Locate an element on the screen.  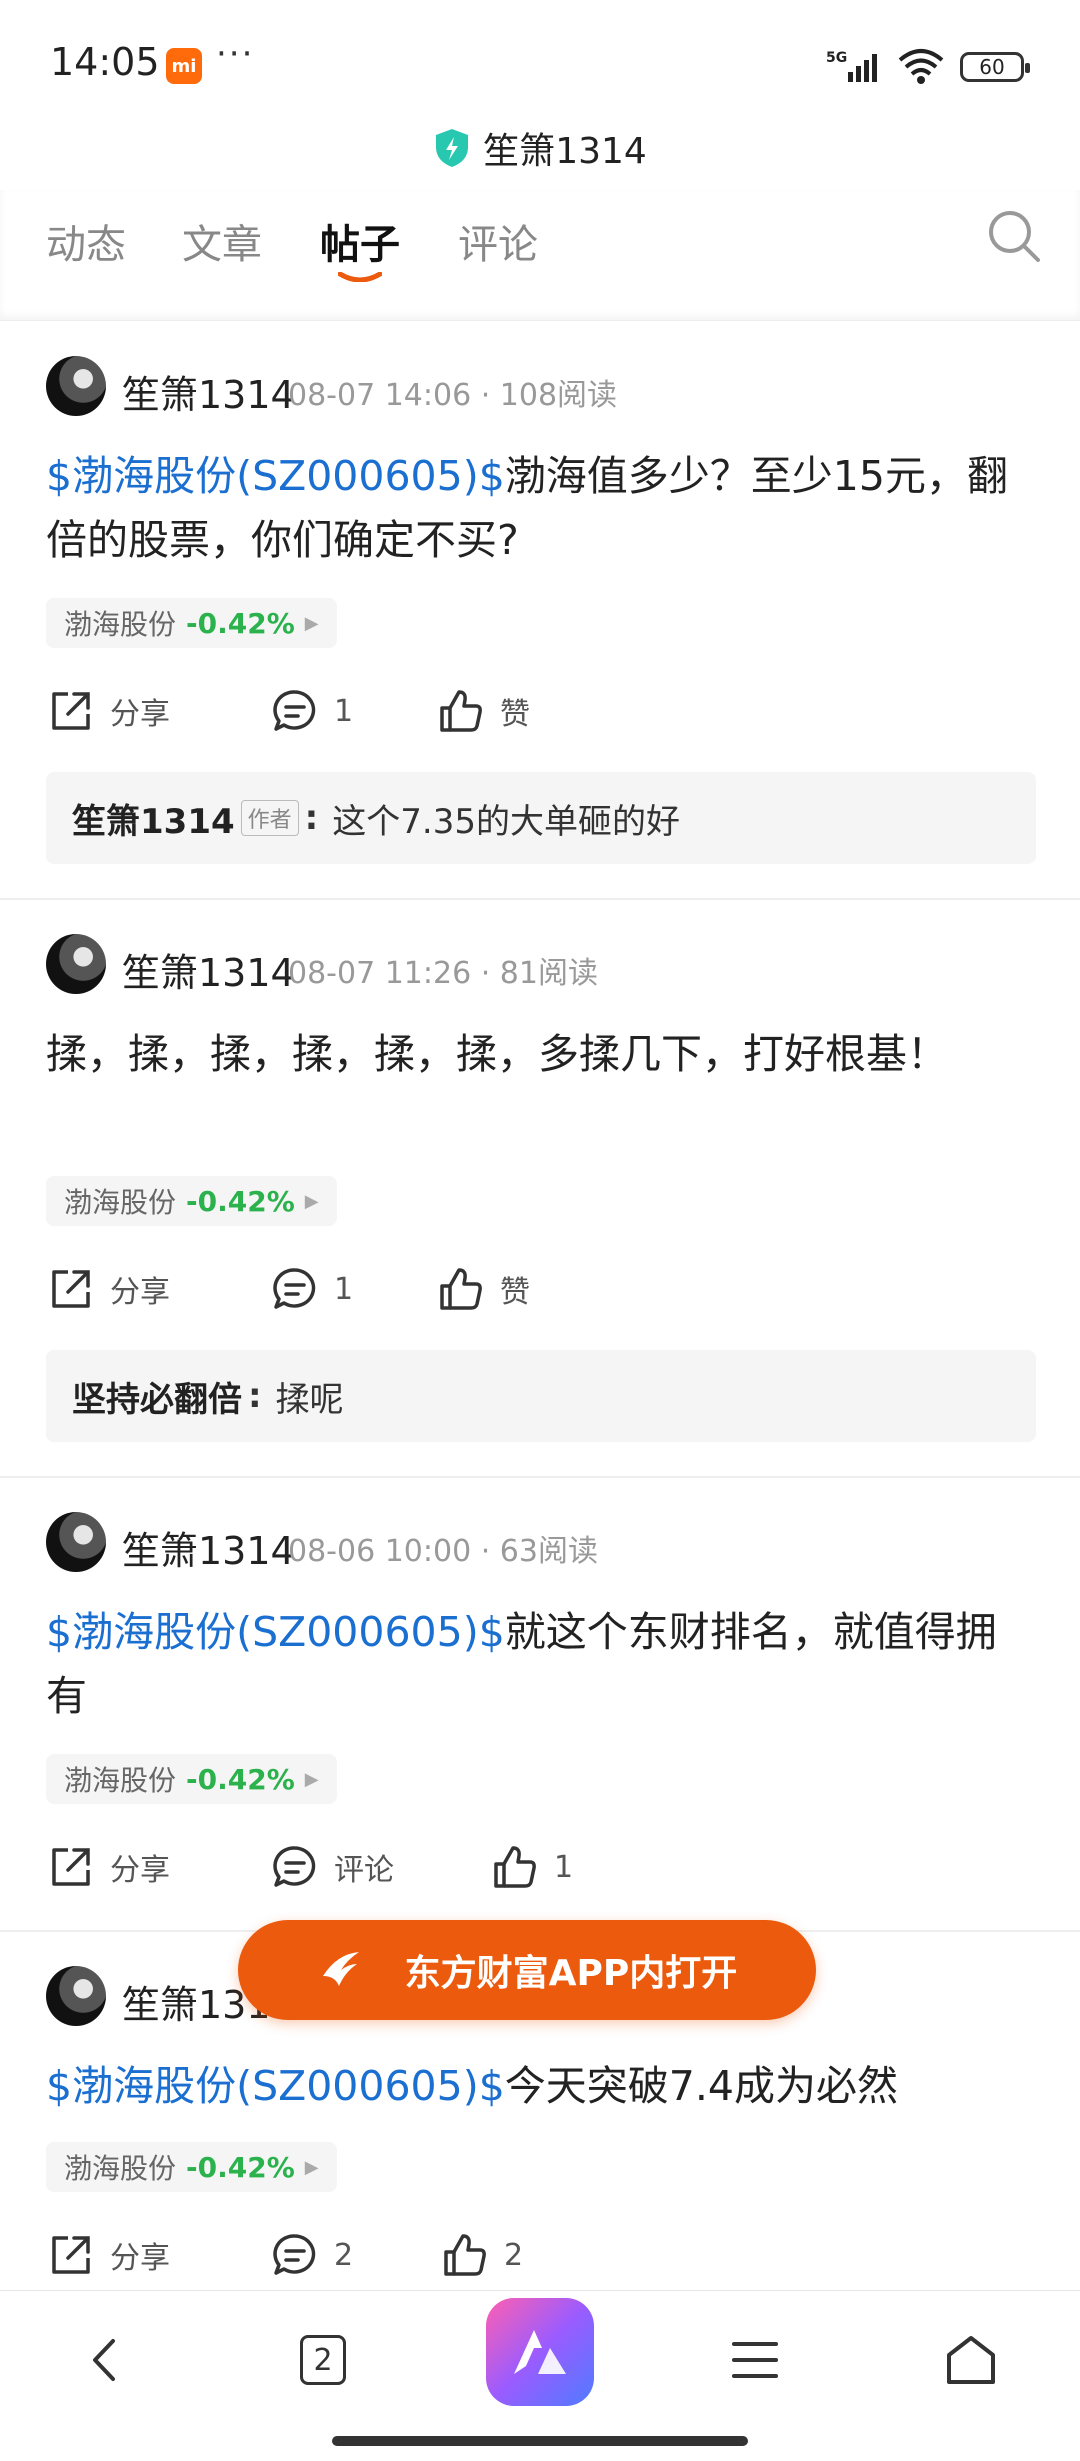
post-content: $渤海股份(SZ000605)$今天突破7.4成为必然 is located at coordinates (541, 2086).